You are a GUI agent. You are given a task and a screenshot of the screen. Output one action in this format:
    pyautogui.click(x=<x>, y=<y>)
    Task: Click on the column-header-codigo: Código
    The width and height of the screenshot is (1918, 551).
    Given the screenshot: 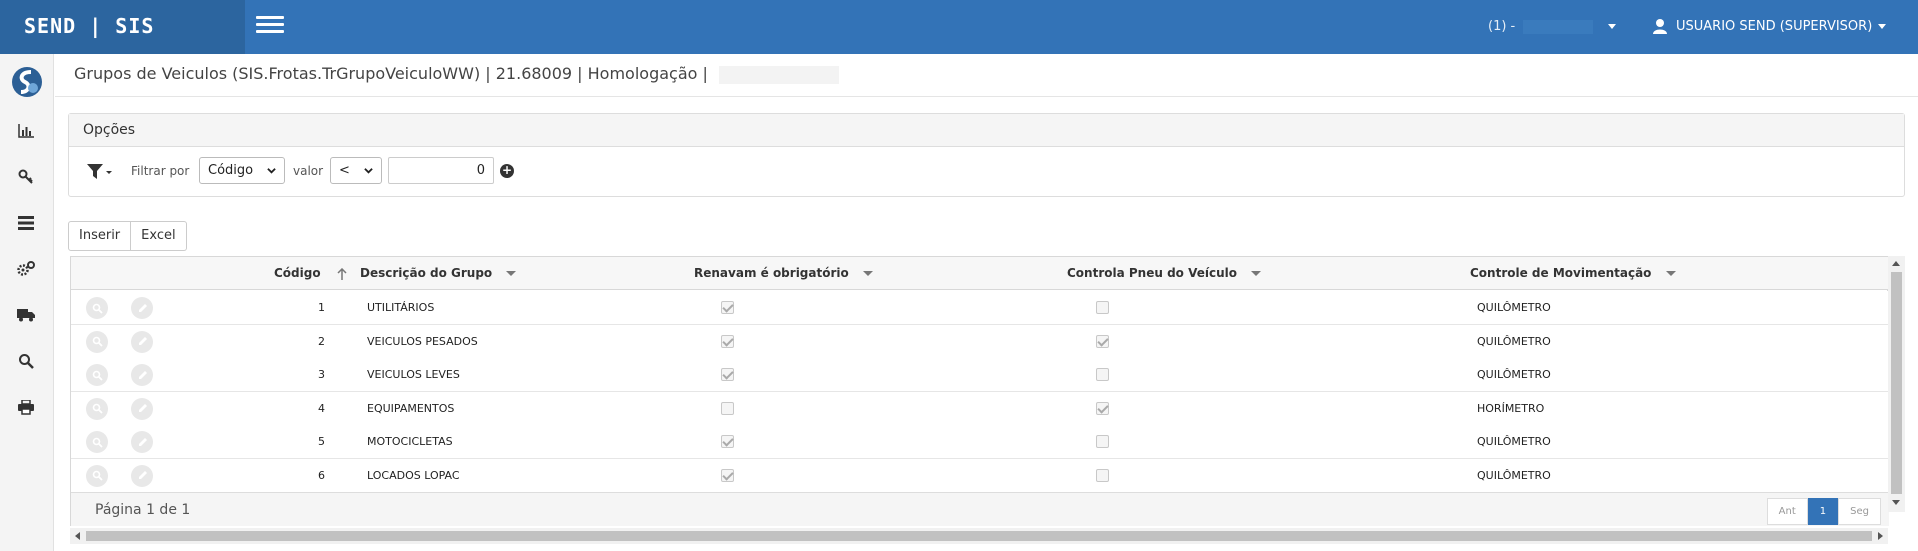 What is the action you would take?
    pyautogui.click(x=310, y=273)
    